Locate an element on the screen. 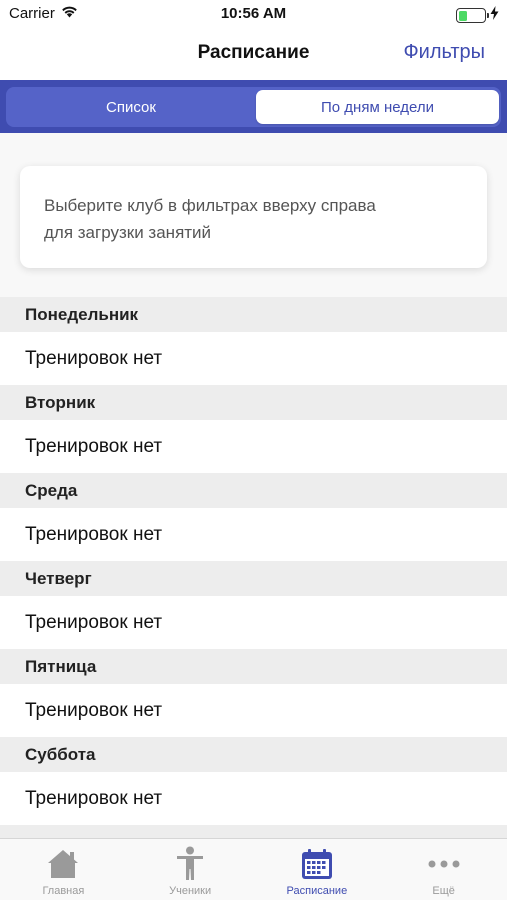  filters-button: Фильтры is located at coordinates (444, 52).